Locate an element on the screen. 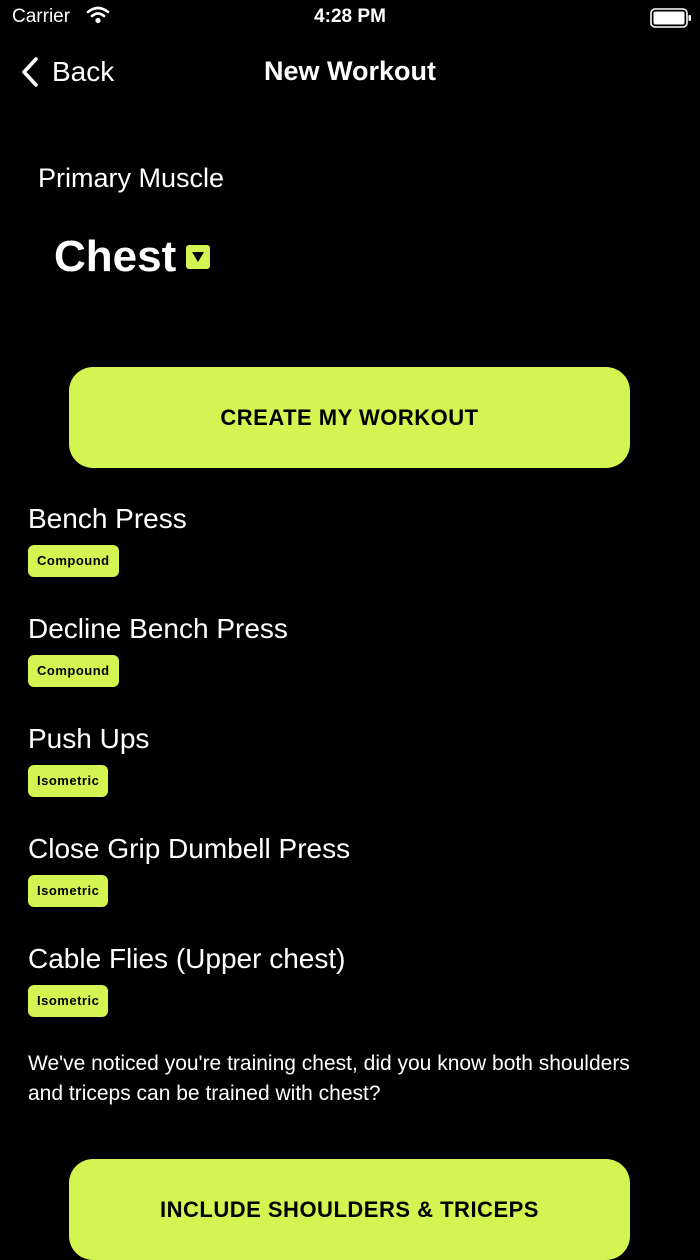 The width and height of the screenshot is (700, 1260). exercise-name: Bench Press is located at coordinates (107, 518).